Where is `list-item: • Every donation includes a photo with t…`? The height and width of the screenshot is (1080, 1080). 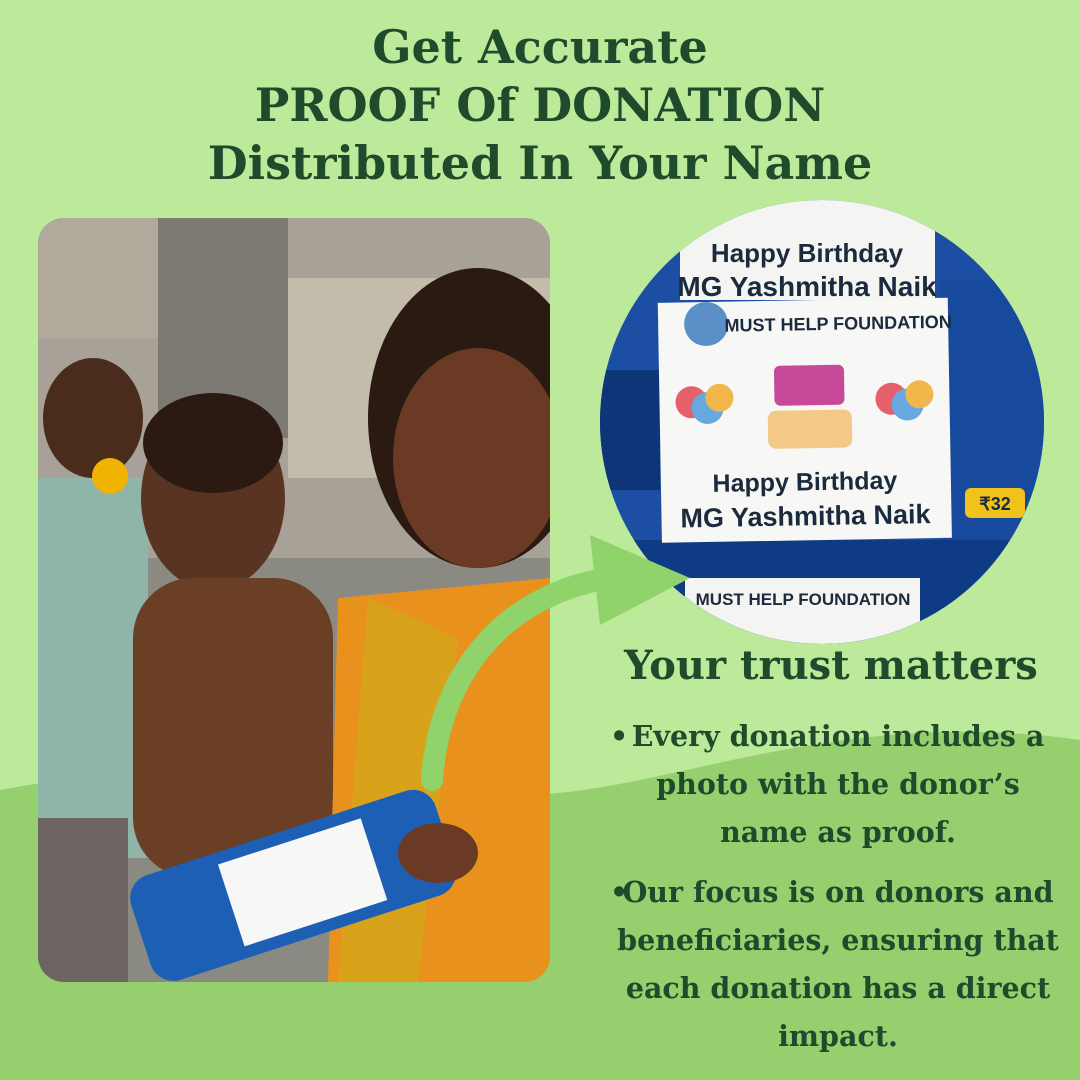 list-item: • Every donation includes a photo with t… is located at coordinates (825, 784).